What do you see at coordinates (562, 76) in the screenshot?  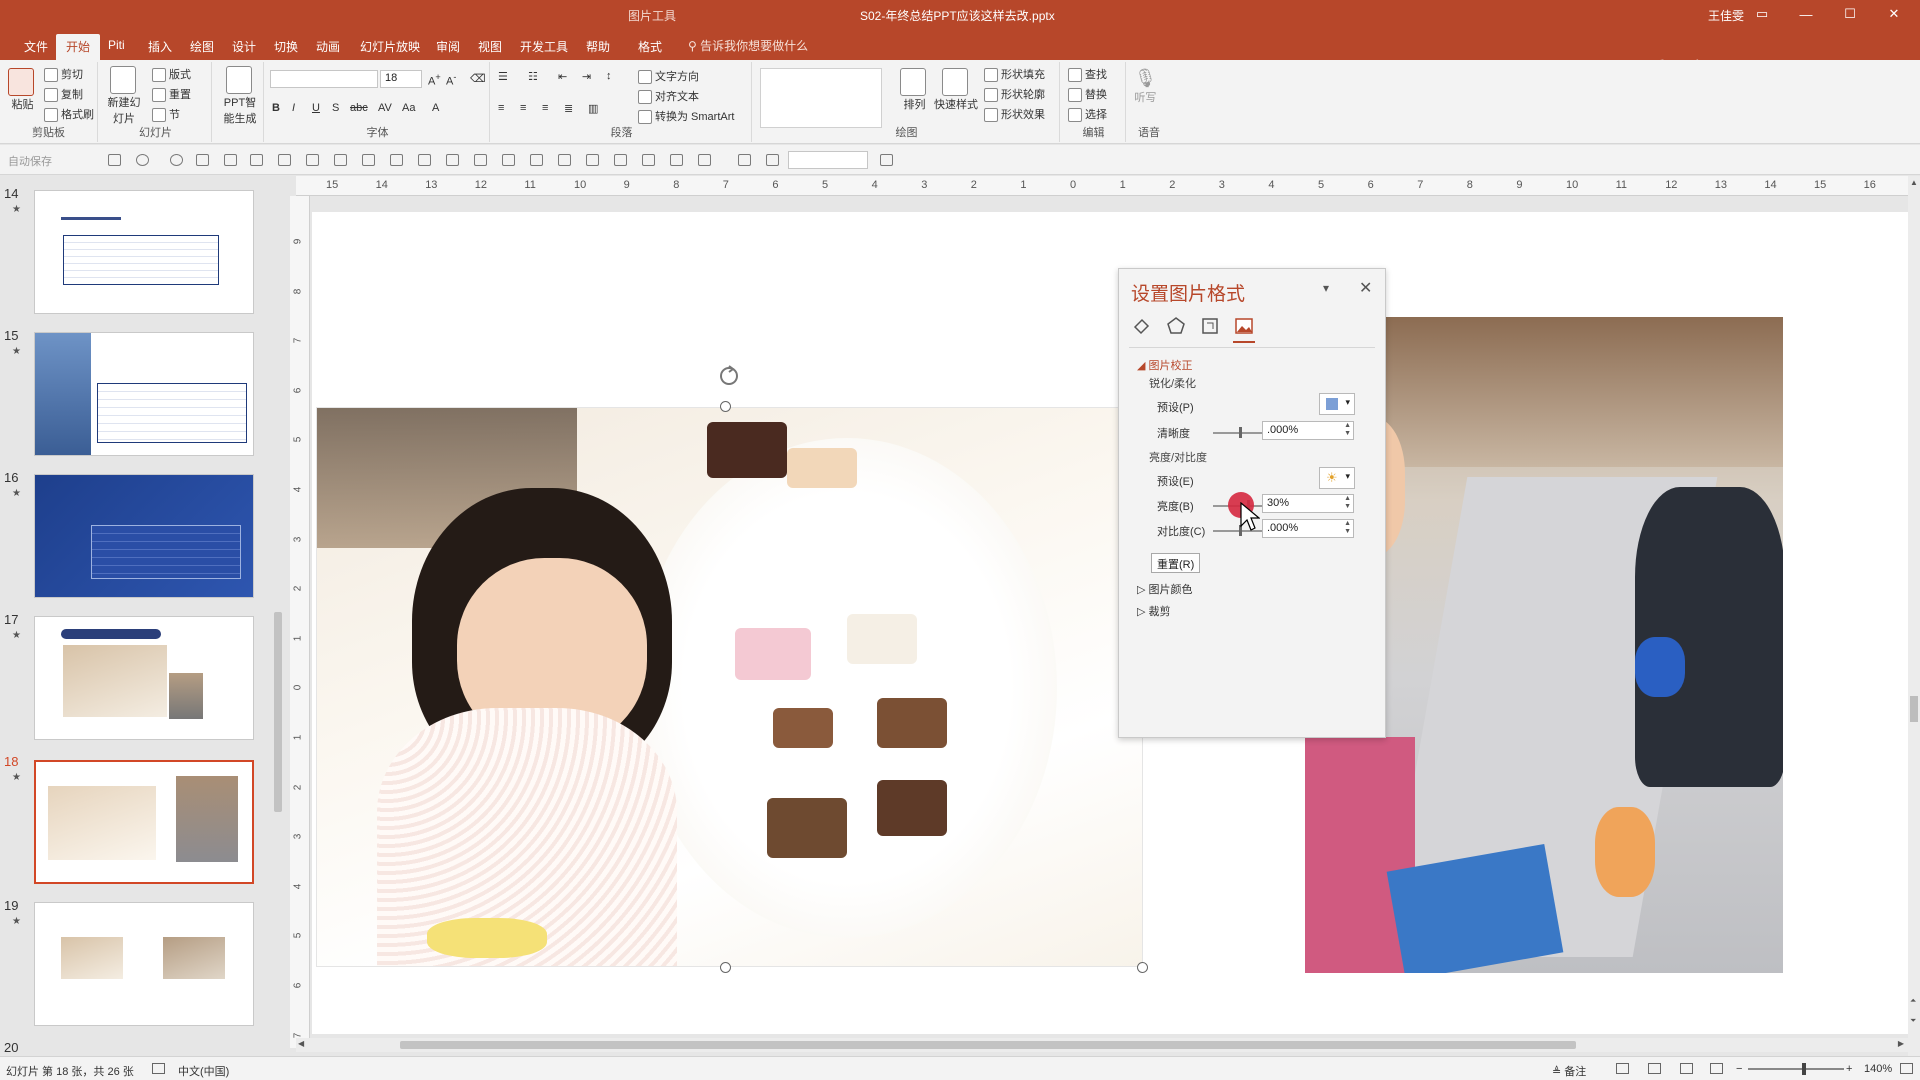 I see `decrease-indent-button: ⇤` at bounding box center [562, 76].